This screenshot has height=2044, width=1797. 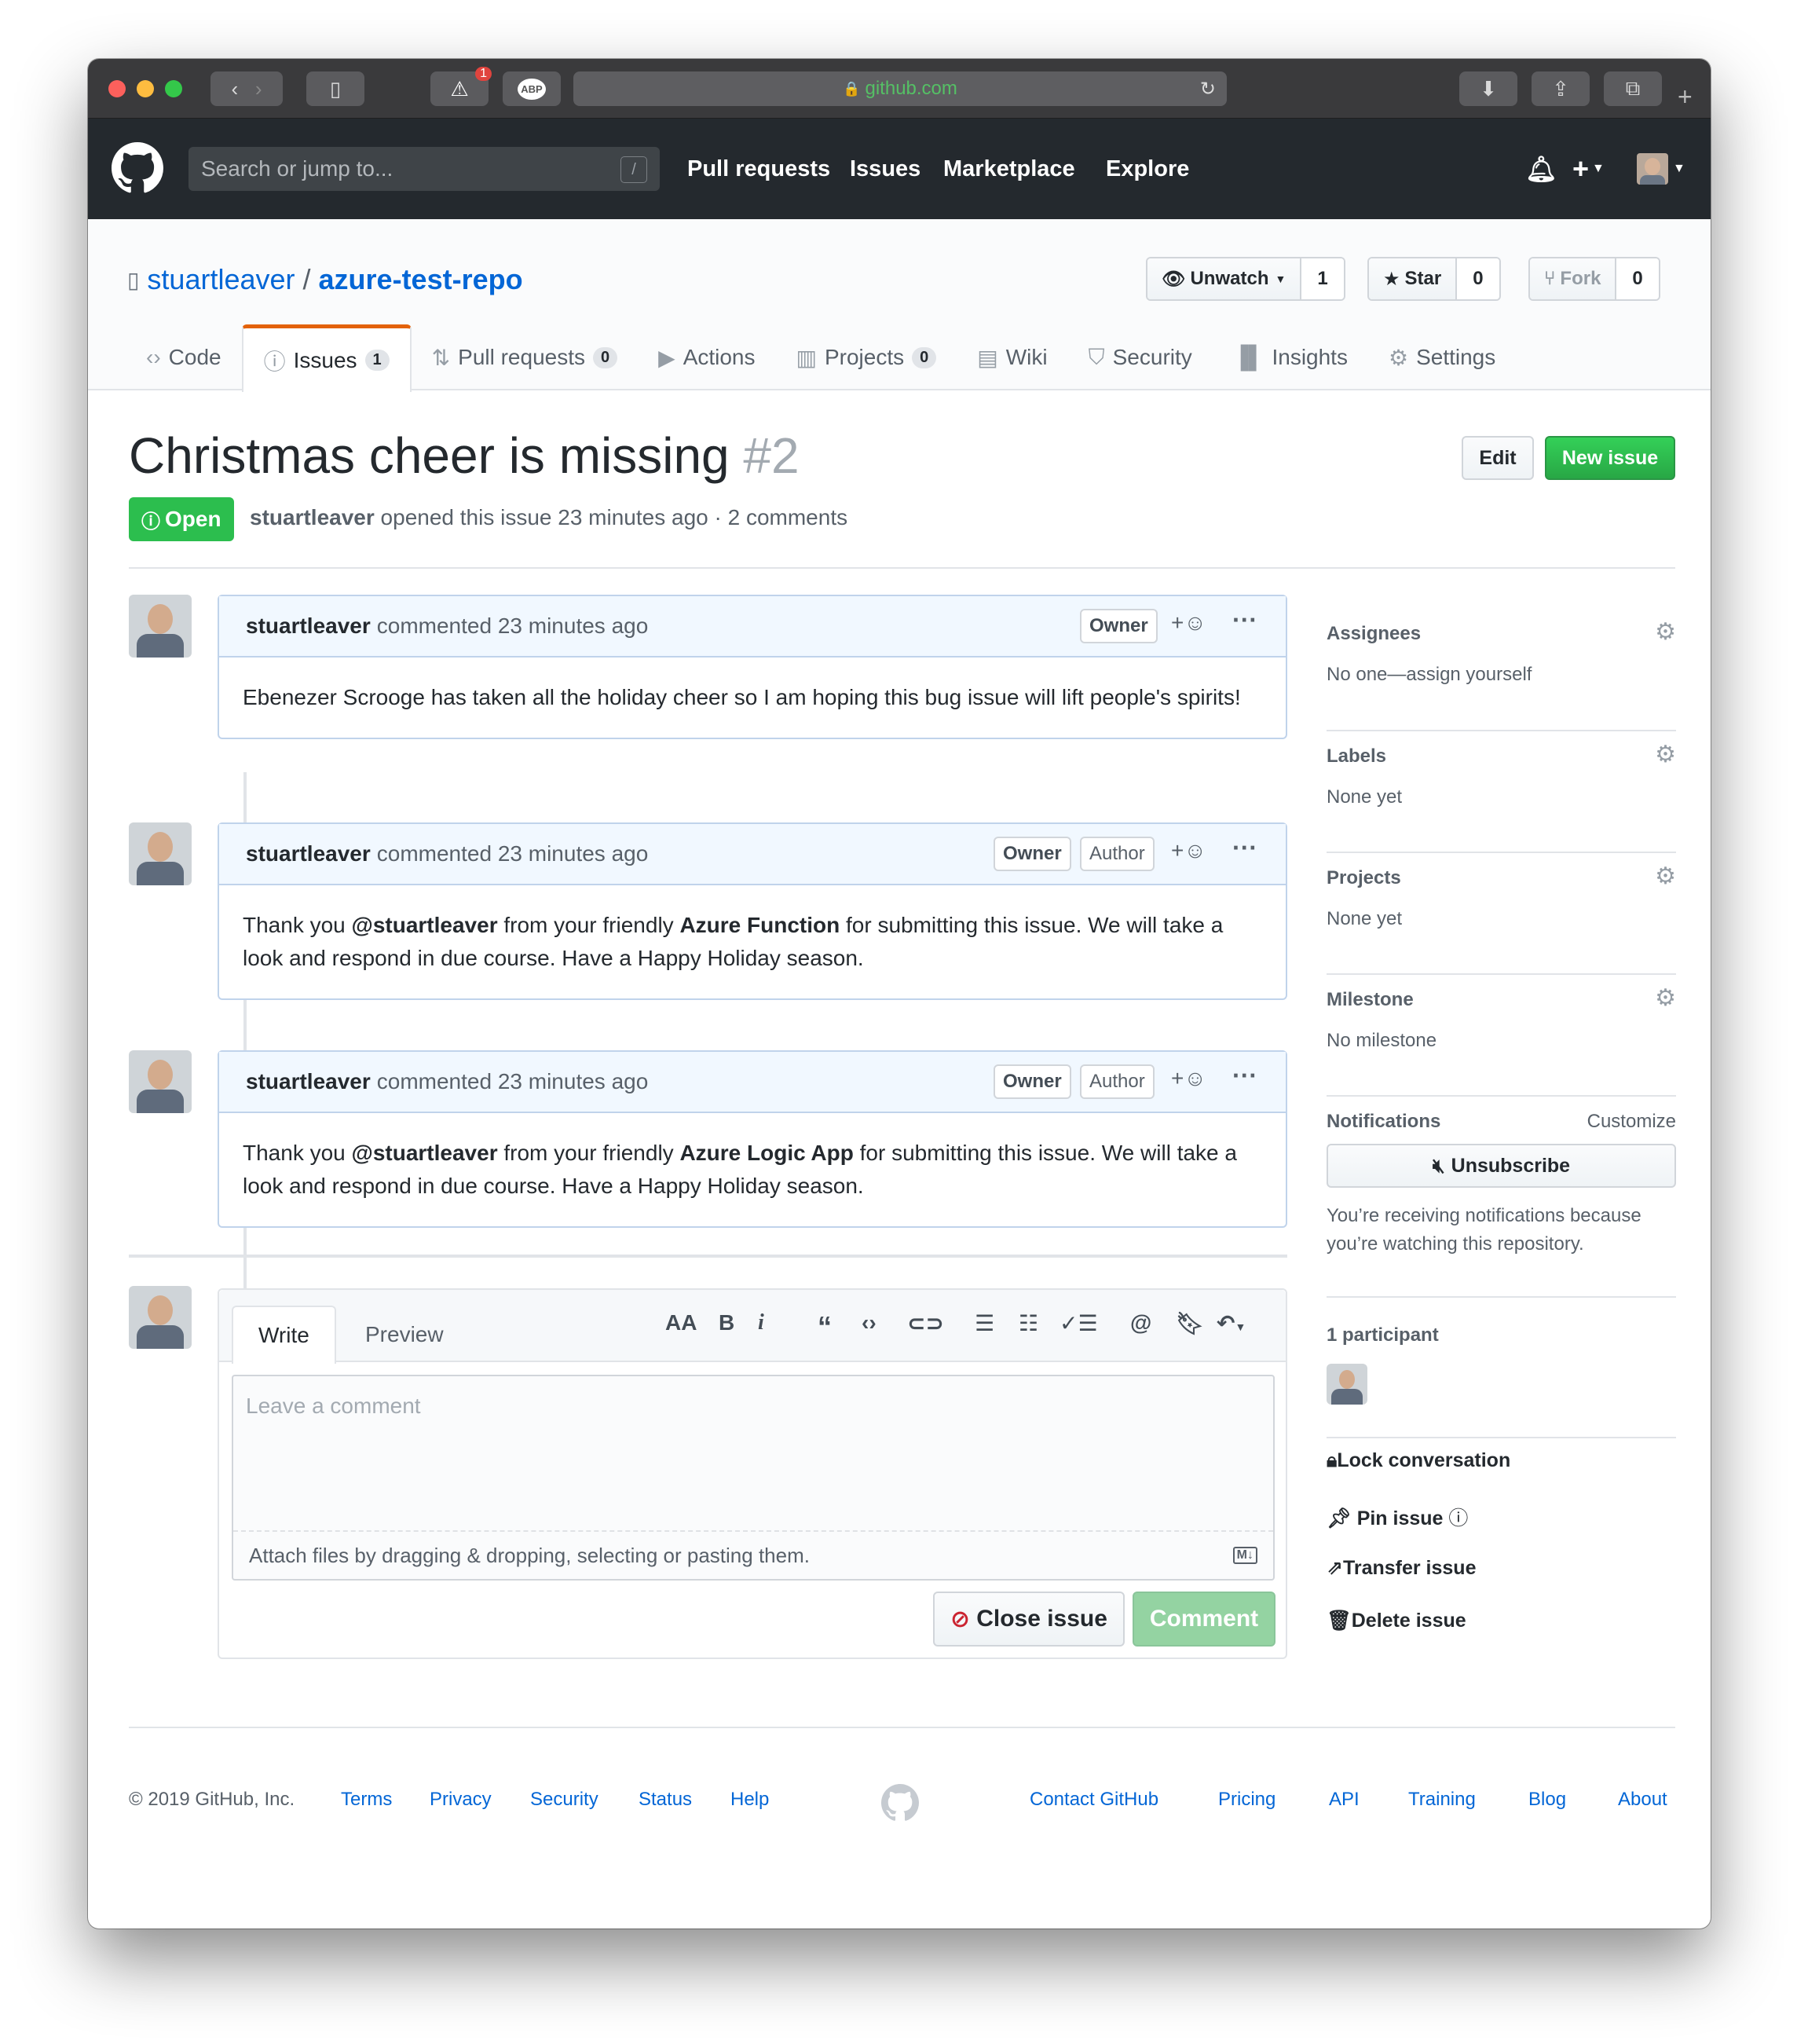 What do you see at coordinates (1224, 278) in the screenshot?
I see `unwatch-button: 👁︎ Unwatch ▼` at bounding box center [1224, 278].